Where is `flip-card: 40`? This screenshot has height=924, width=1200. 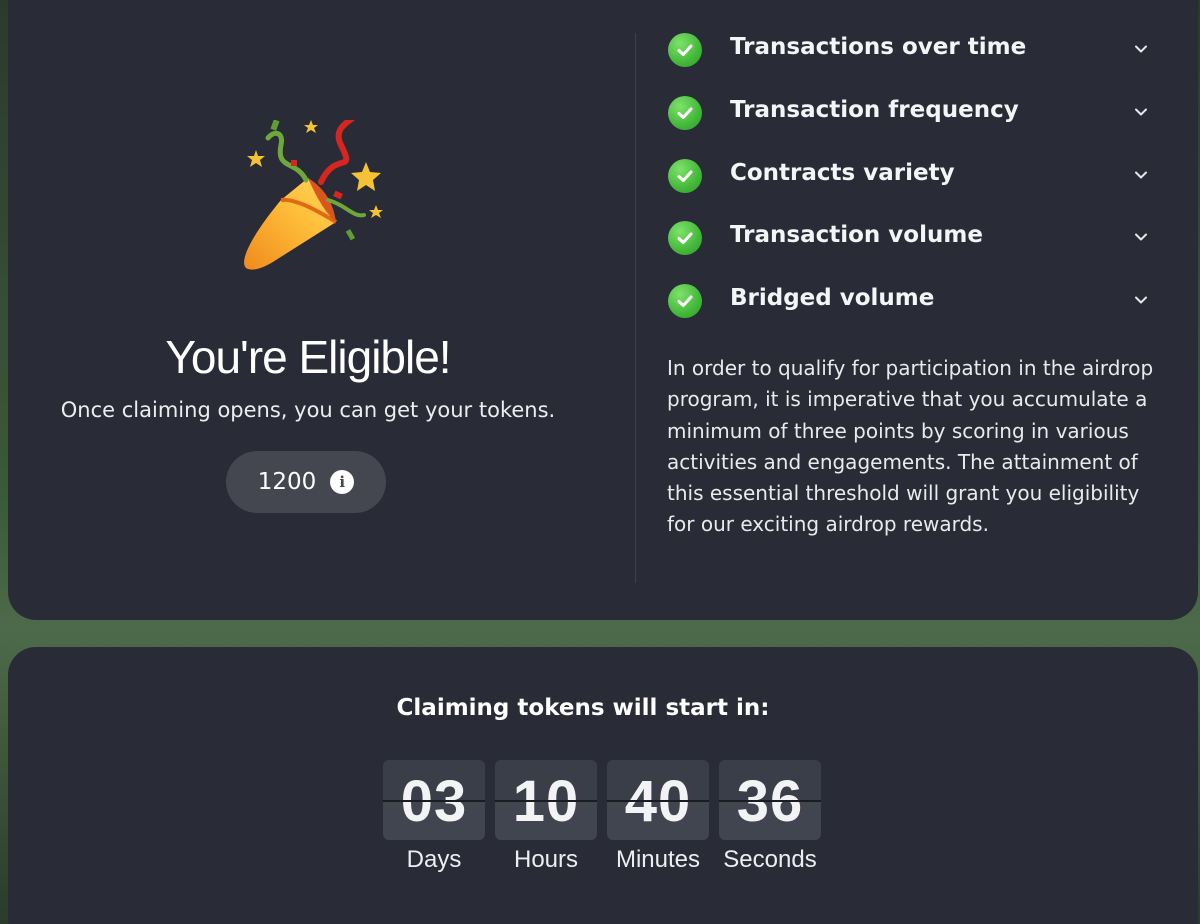
flip-card: 40 is located at coordinates (658, 800).